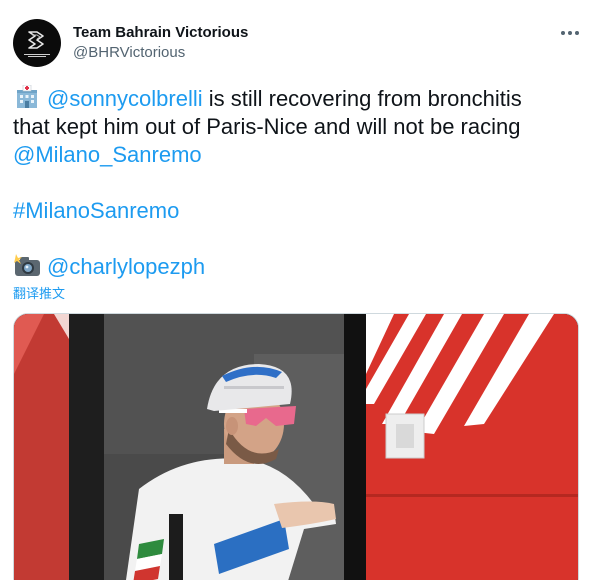 This screenshot has height=580, width=591. I want to click on mention-link: @sonnycolbrelli, so click(125, 98).